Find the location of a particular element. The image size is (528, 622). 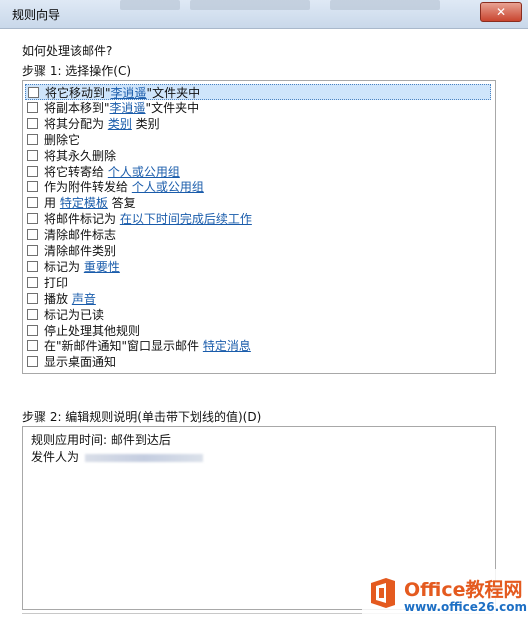

action-text: 将邮件标记为 is located at coordinates (82, 219).